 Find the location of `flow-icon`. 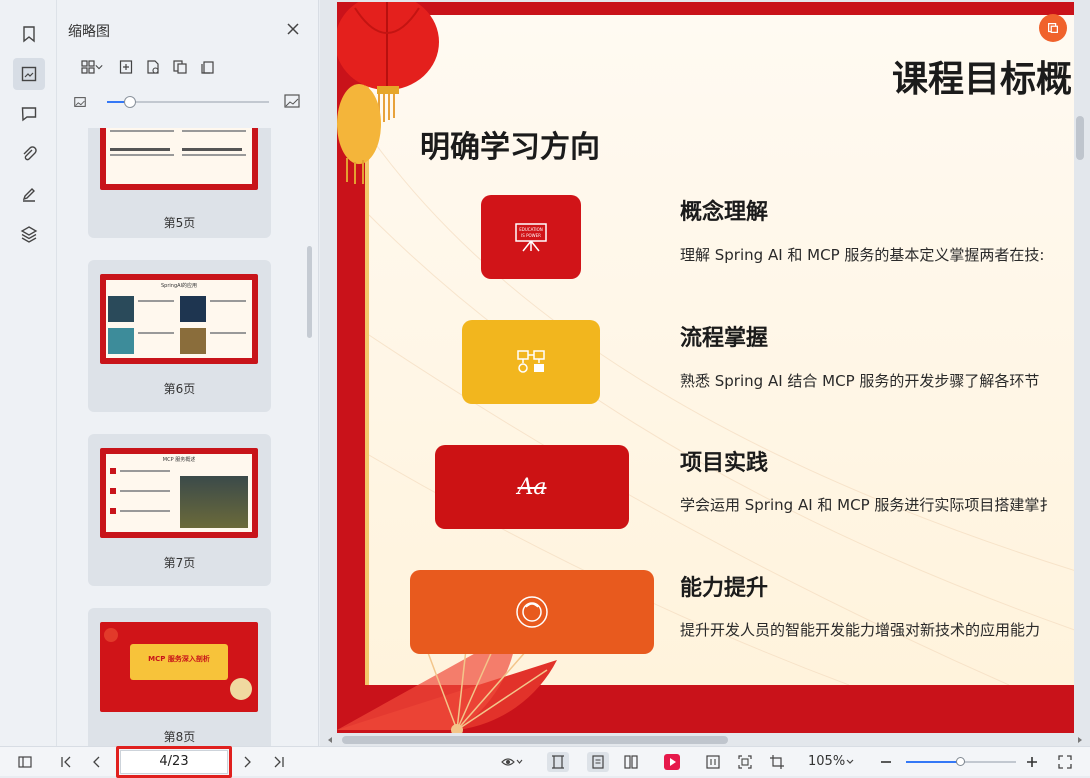

flow-icon is located at coordinates (531, 361).